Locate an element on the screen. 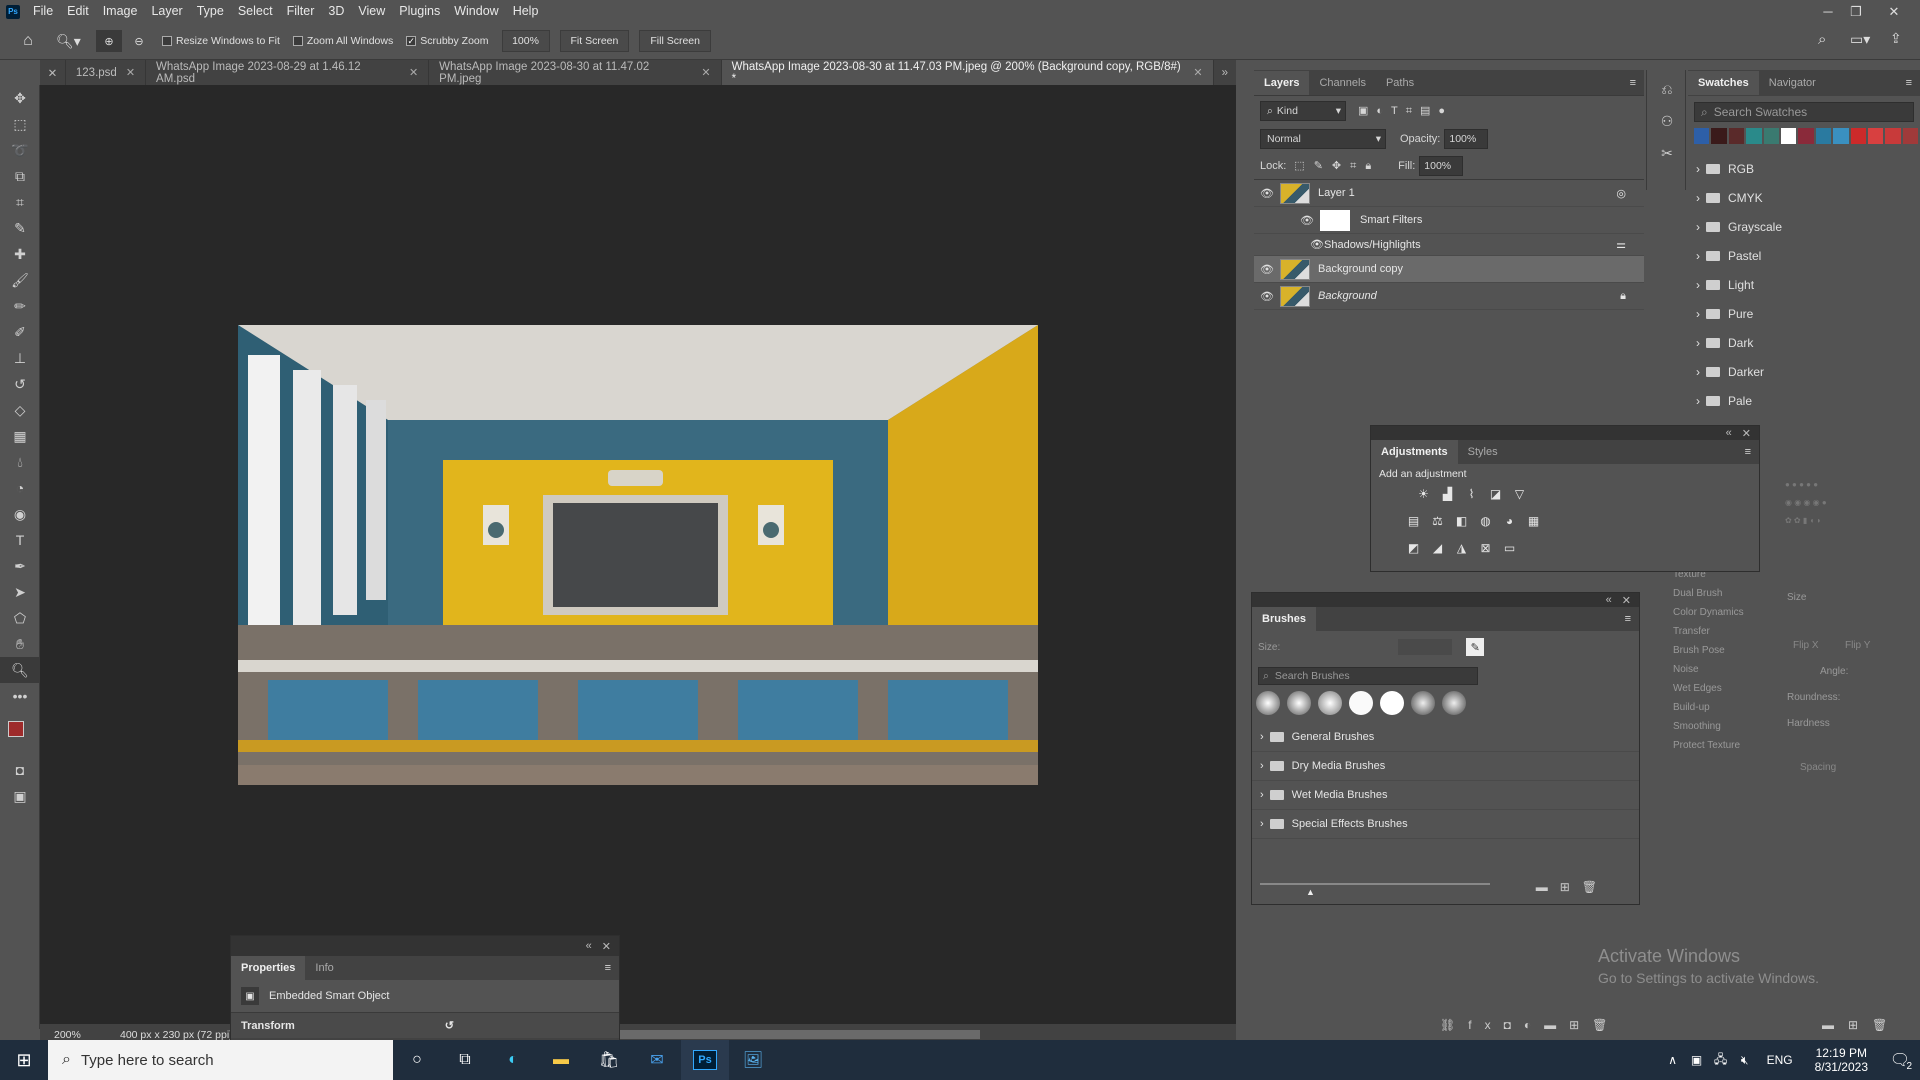 This screenshot has width=1920, height=1080. language-indicator: ENG is located at coordinates (1780, 1060).